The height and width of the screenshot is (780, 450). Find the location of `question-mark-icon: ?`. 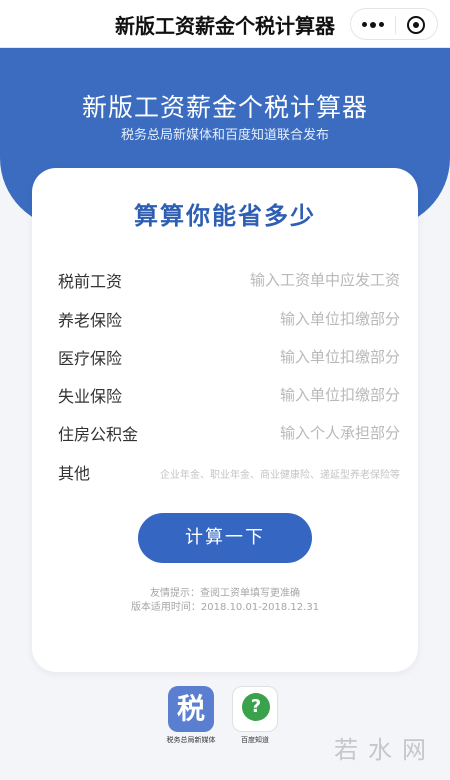

question-mark-icon: ? is located at coordinates (256, 707).